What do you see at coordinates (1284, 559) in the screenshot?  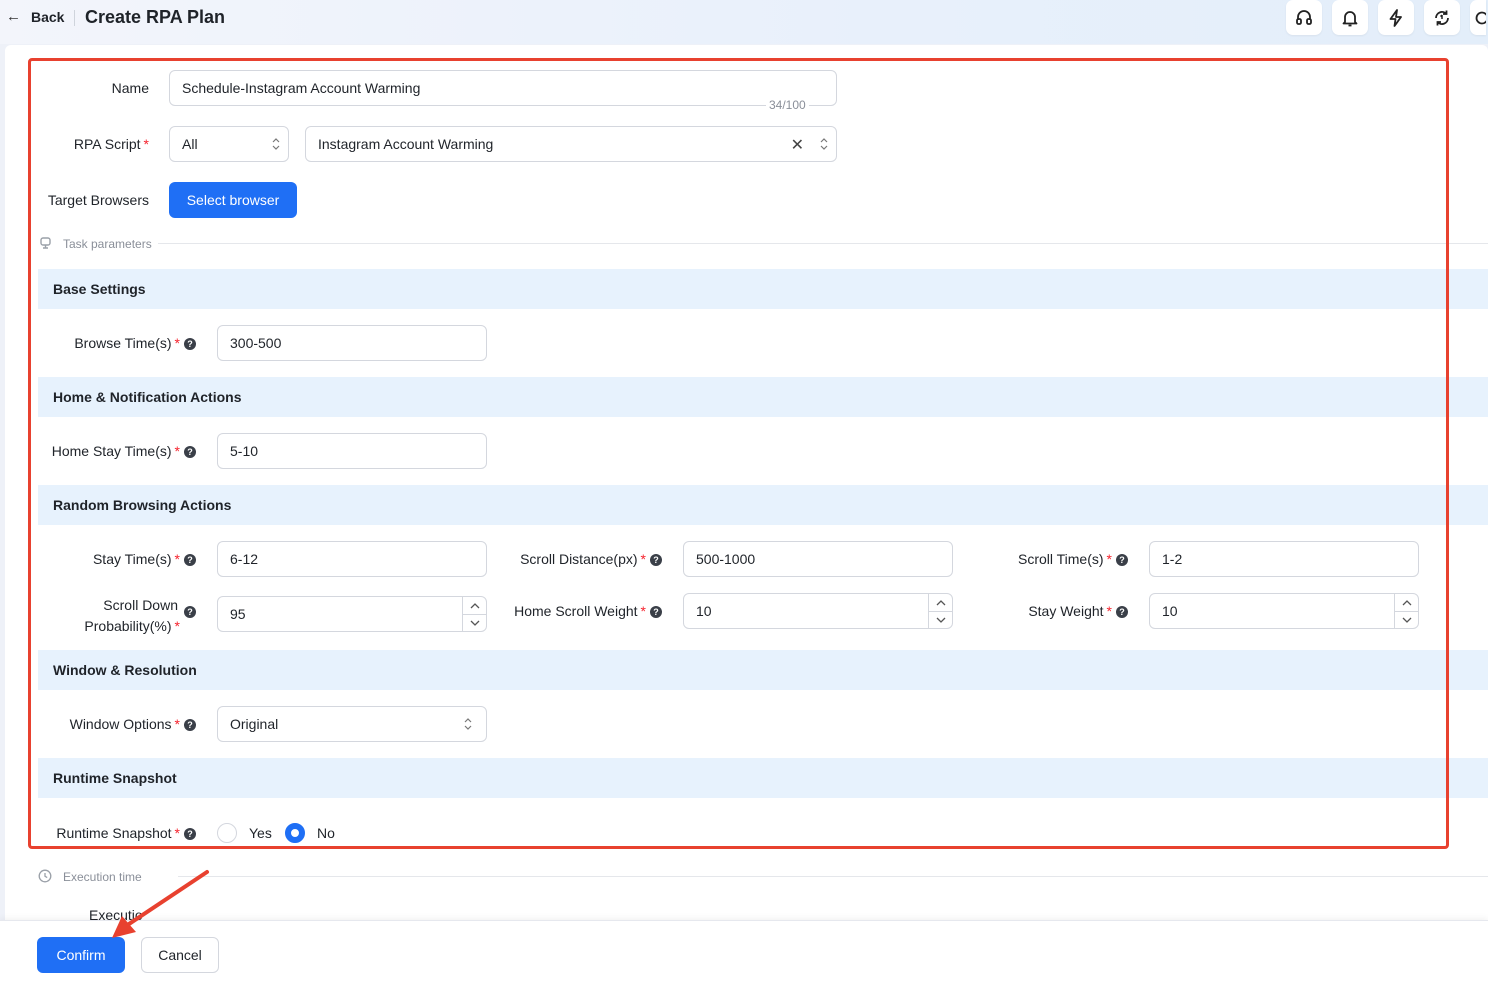 I see `scroll-time-input: 1-2` at bounding box center [1284, 559].